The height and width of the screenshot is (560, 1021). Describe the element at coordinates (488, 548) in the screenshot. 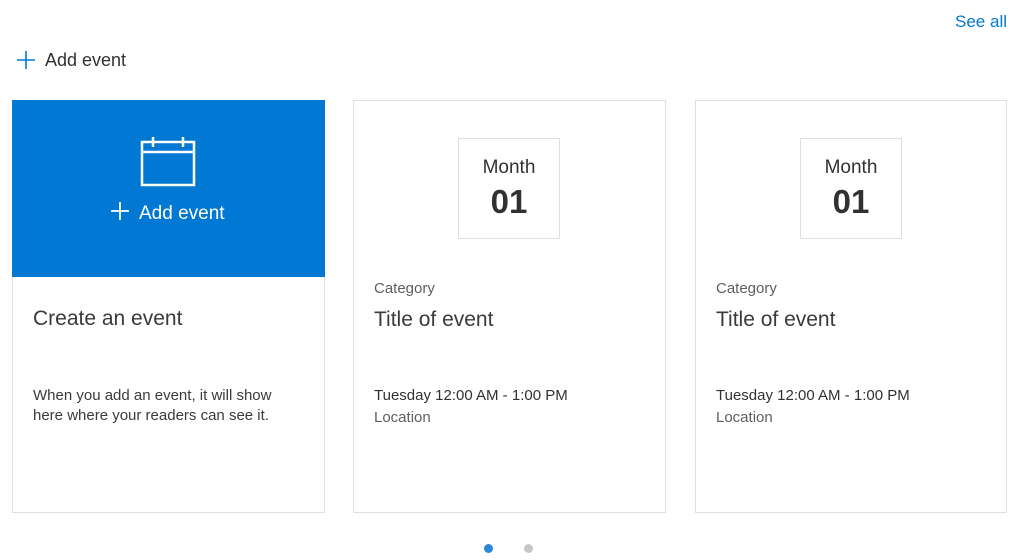

I see `pagination-dot-active` at that location.